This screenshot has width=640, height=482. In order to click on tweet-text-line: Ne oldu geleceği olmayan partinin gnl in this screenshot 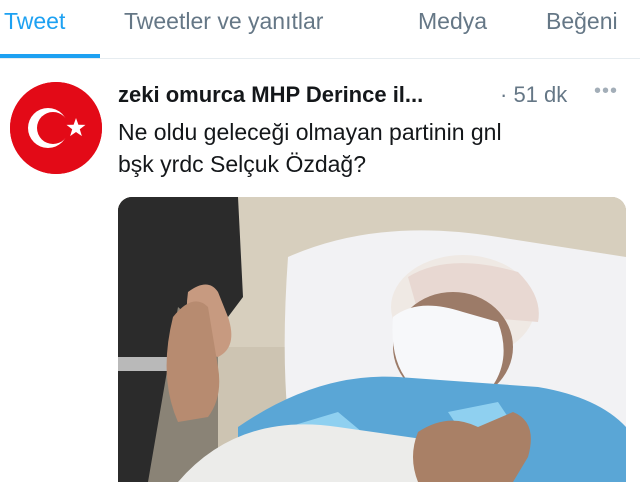, I will do `click(310, 132)`.